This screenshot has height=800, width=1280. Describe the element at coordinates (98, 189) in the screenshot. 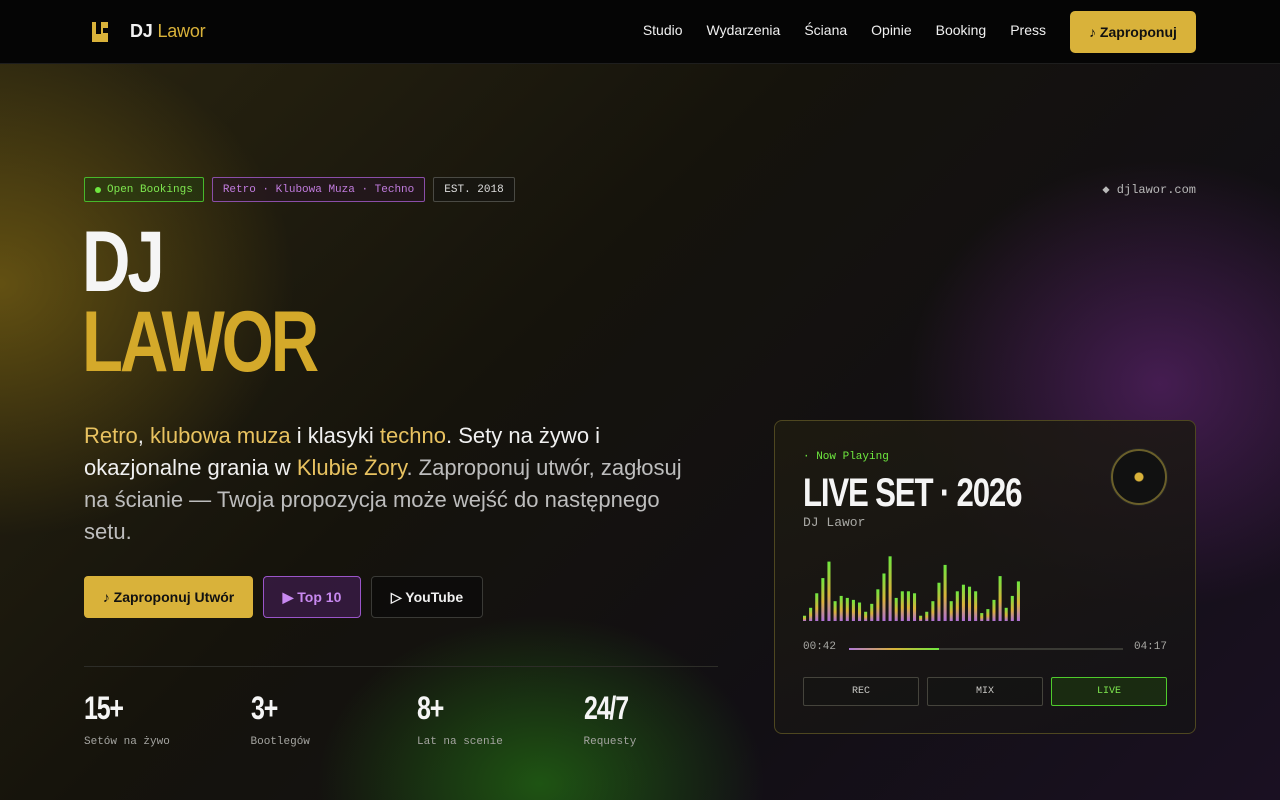

I see `status-dot-icon` at that location.